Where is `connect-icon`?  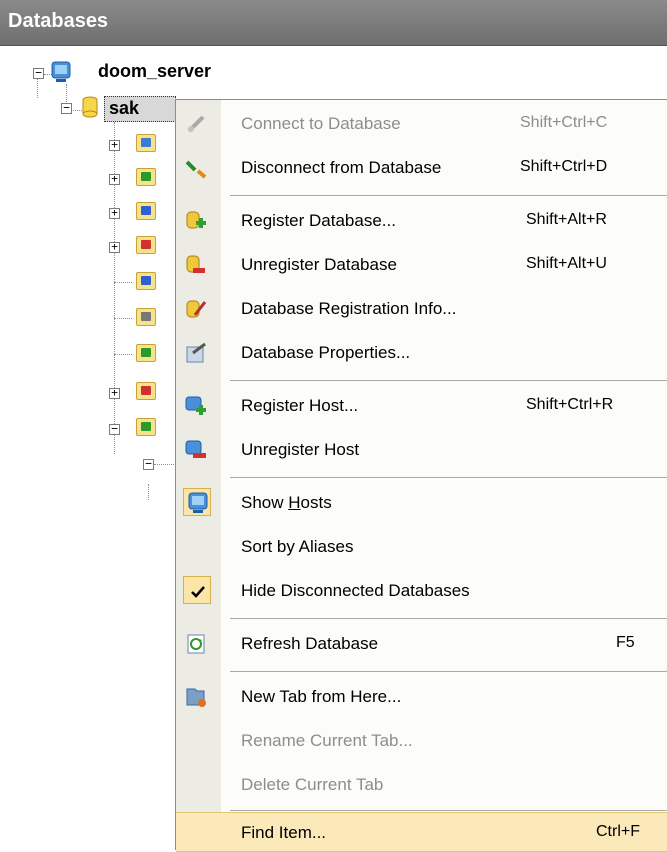
connect-icon is located at coordinates (196, 124).